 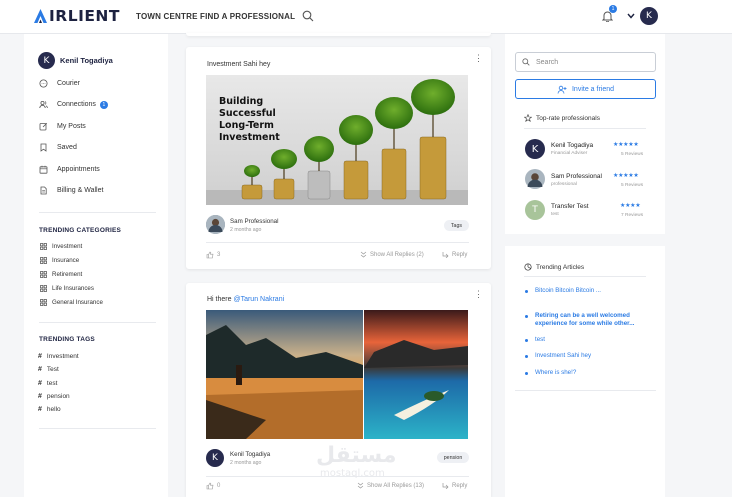 What do you see at coordinates (632, 215) in the screenshot?
I see `review-count: 7 Reviews` at bounding box center [632, 215].